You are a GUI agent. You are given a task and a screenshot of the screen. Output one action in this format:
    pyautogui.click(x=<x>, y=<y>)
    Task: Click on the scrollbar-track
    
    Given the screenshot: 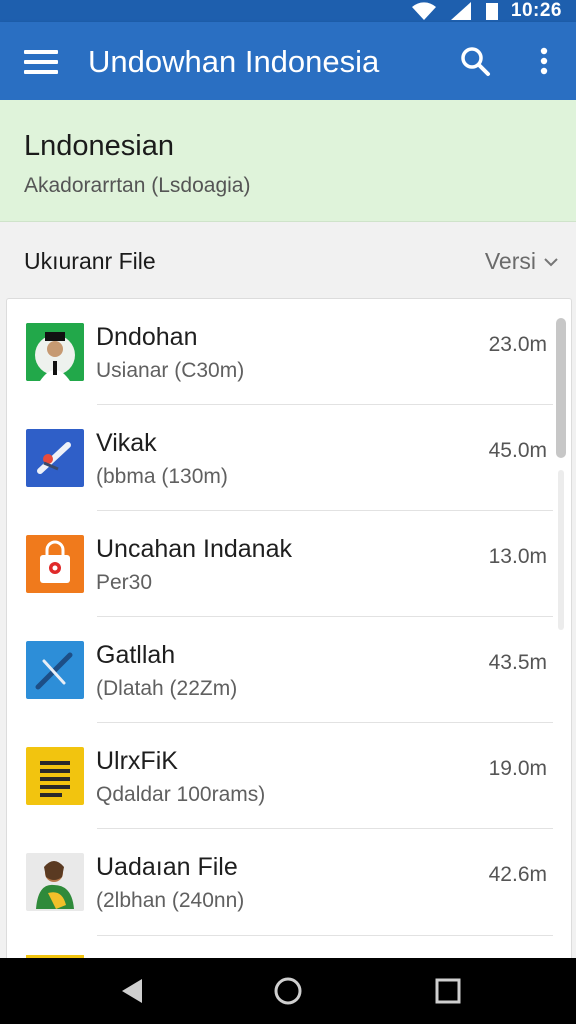 What is the action you would take?
    pyautogui.click(x=561, y=550)
    